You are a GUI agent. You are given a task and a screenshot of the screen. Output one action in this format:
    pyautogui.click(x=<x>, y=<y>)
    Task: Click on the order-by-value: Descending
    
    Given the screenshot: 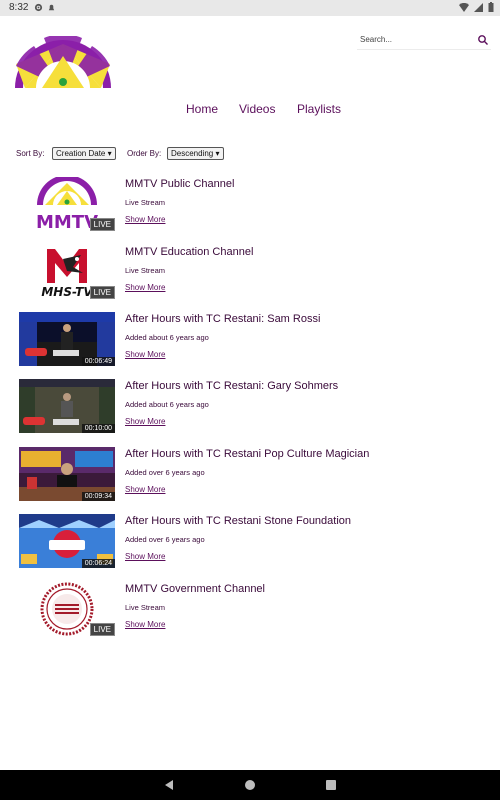 What is the action you would take?
    pyautogui.click(x=192, y=153)
    